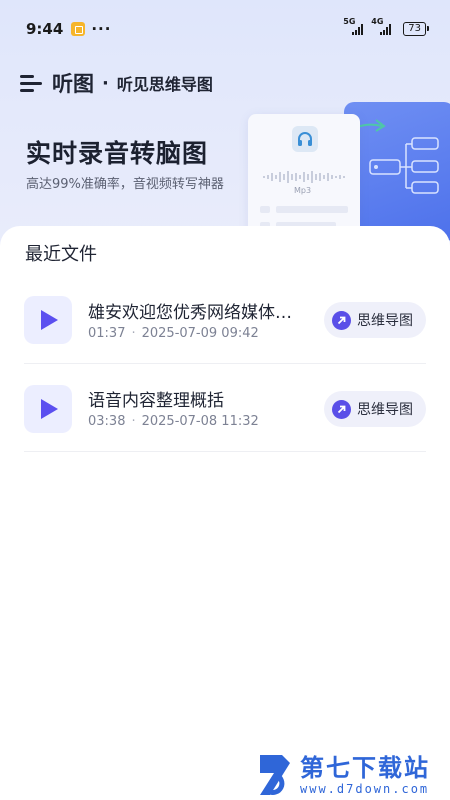 This screenshot has width=450, height=800. I want to click on file-name: 语音内容整理概括, so click(156, 401).